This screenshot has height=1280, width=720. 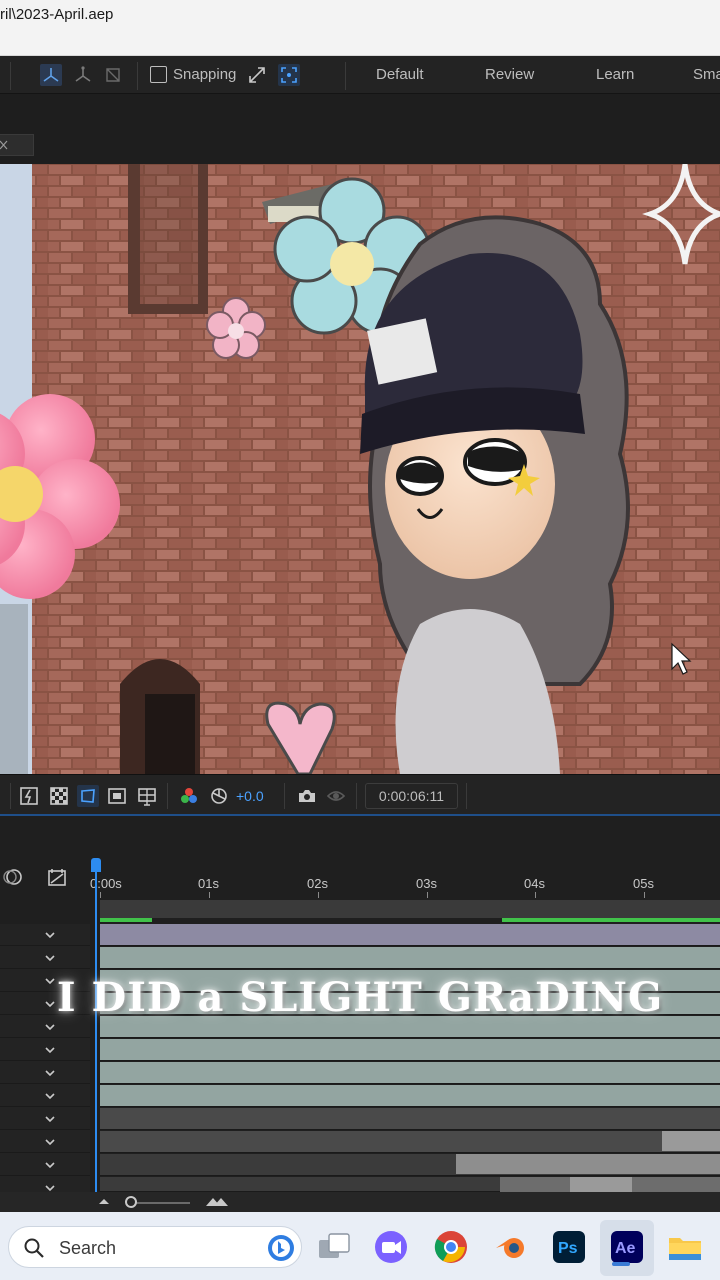 What do you see at coordinates (104, 1201) in the screenshot?
I see `zoom-out-icon` at bounding box center [104, 1201].